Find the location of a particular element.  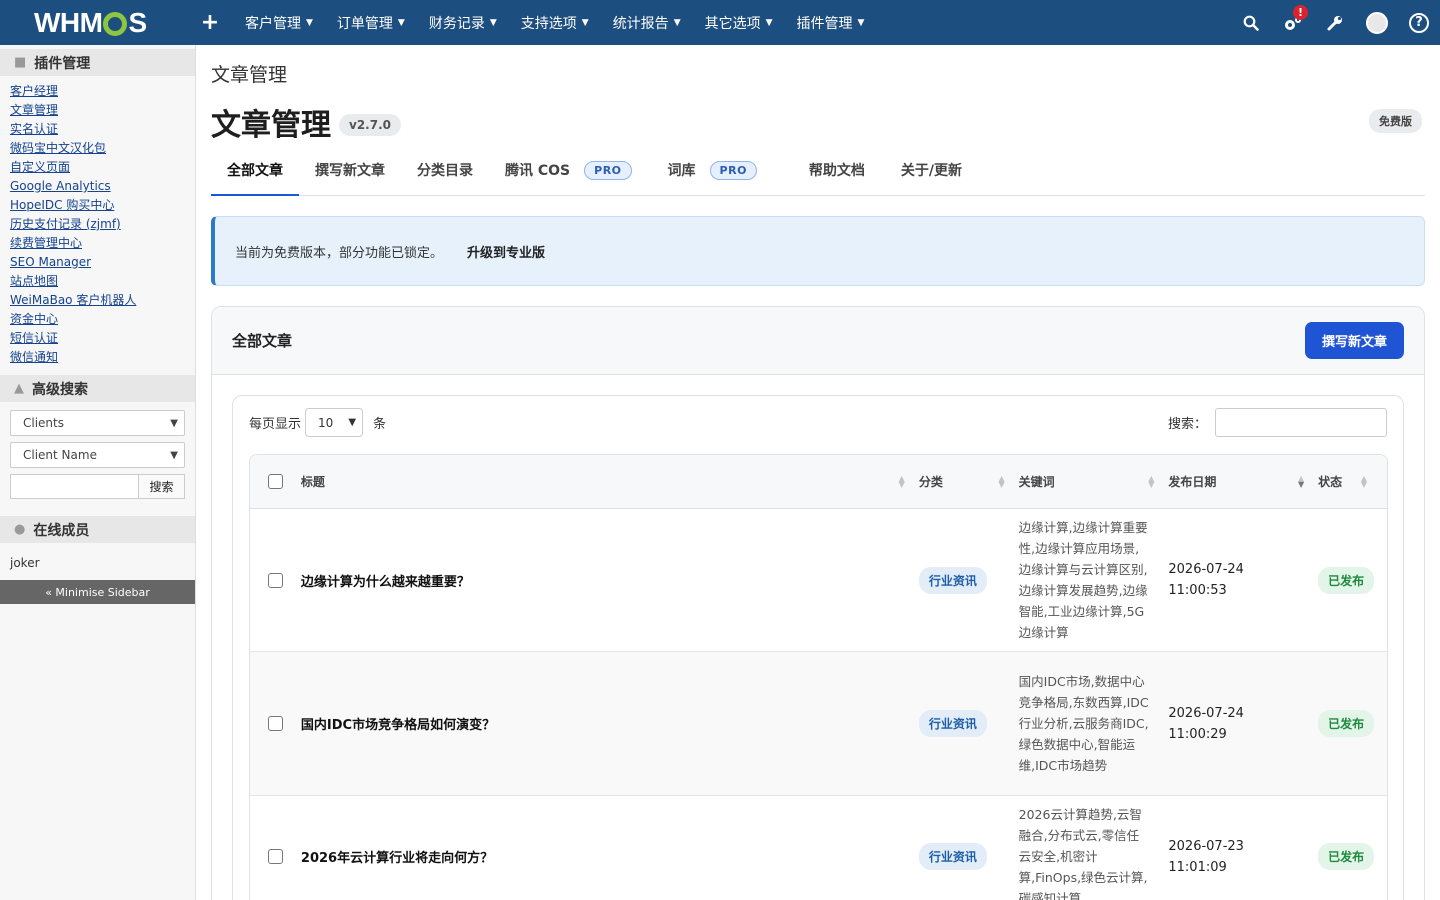

avatar is located at coordinates (1377, 22).